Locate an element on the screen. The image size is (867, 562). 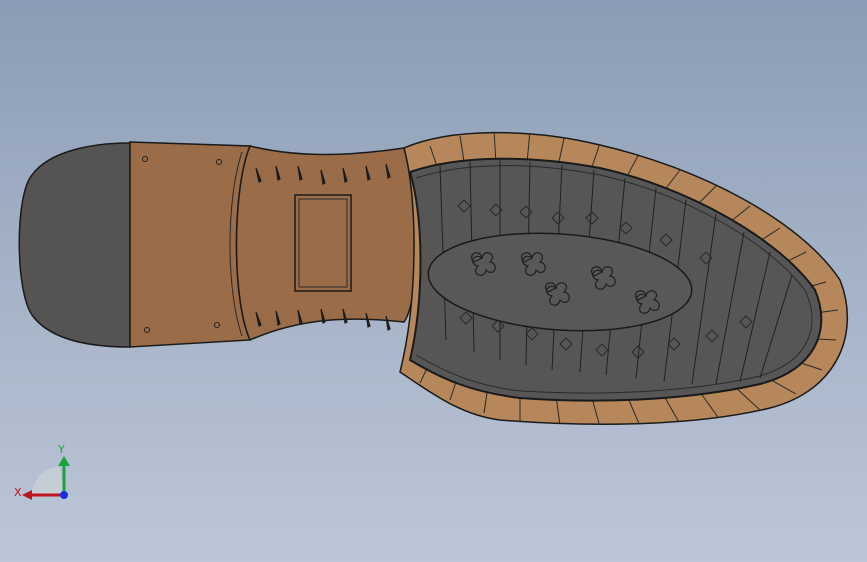
triad-plane is located at coordinates (48, 481).